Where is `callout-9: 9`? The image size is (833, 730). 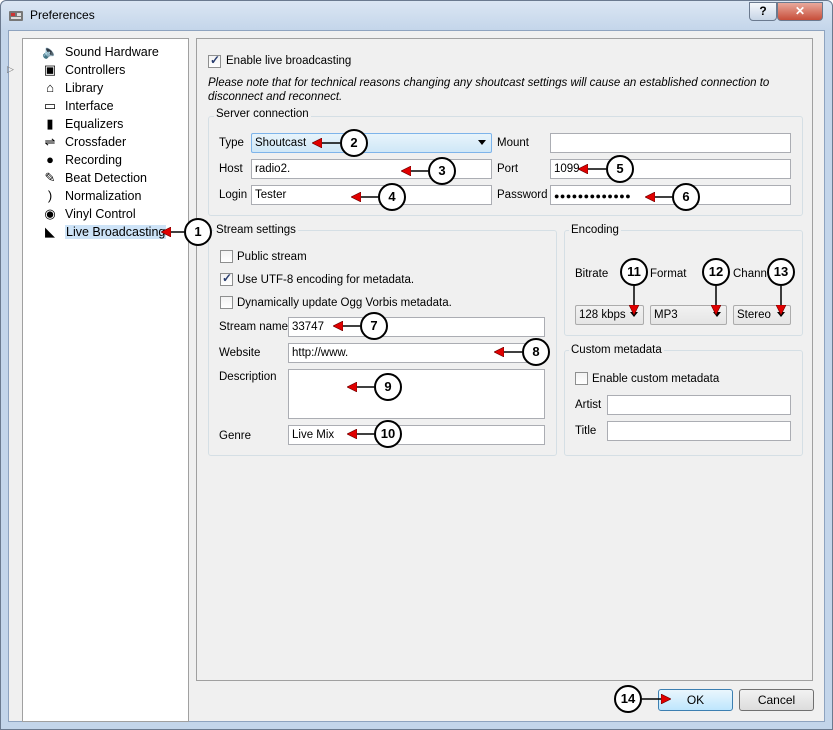 callout-9: 9 is located at coordinates (388, 387).